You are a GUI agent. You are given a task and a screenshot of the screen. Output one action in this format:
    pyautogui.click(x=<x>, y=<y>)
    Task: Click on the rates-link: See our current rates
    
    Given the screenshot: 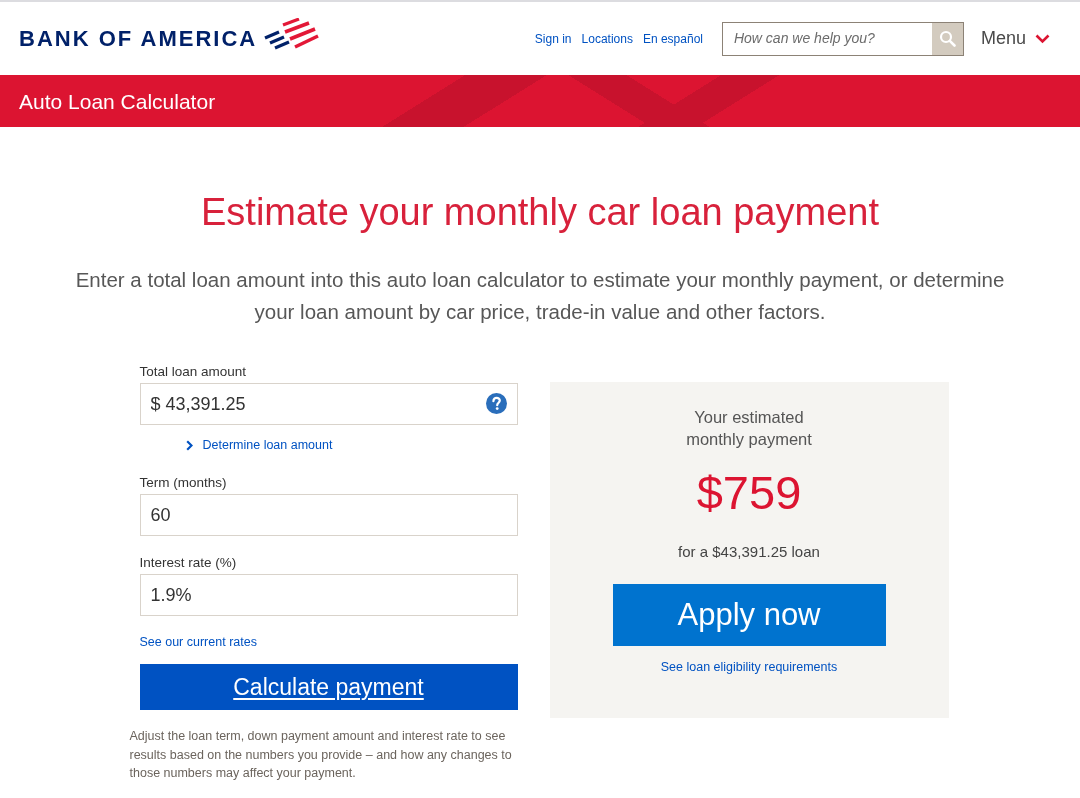 What is the action you would take?
    pyautogui.click(x=198, y=642)
    